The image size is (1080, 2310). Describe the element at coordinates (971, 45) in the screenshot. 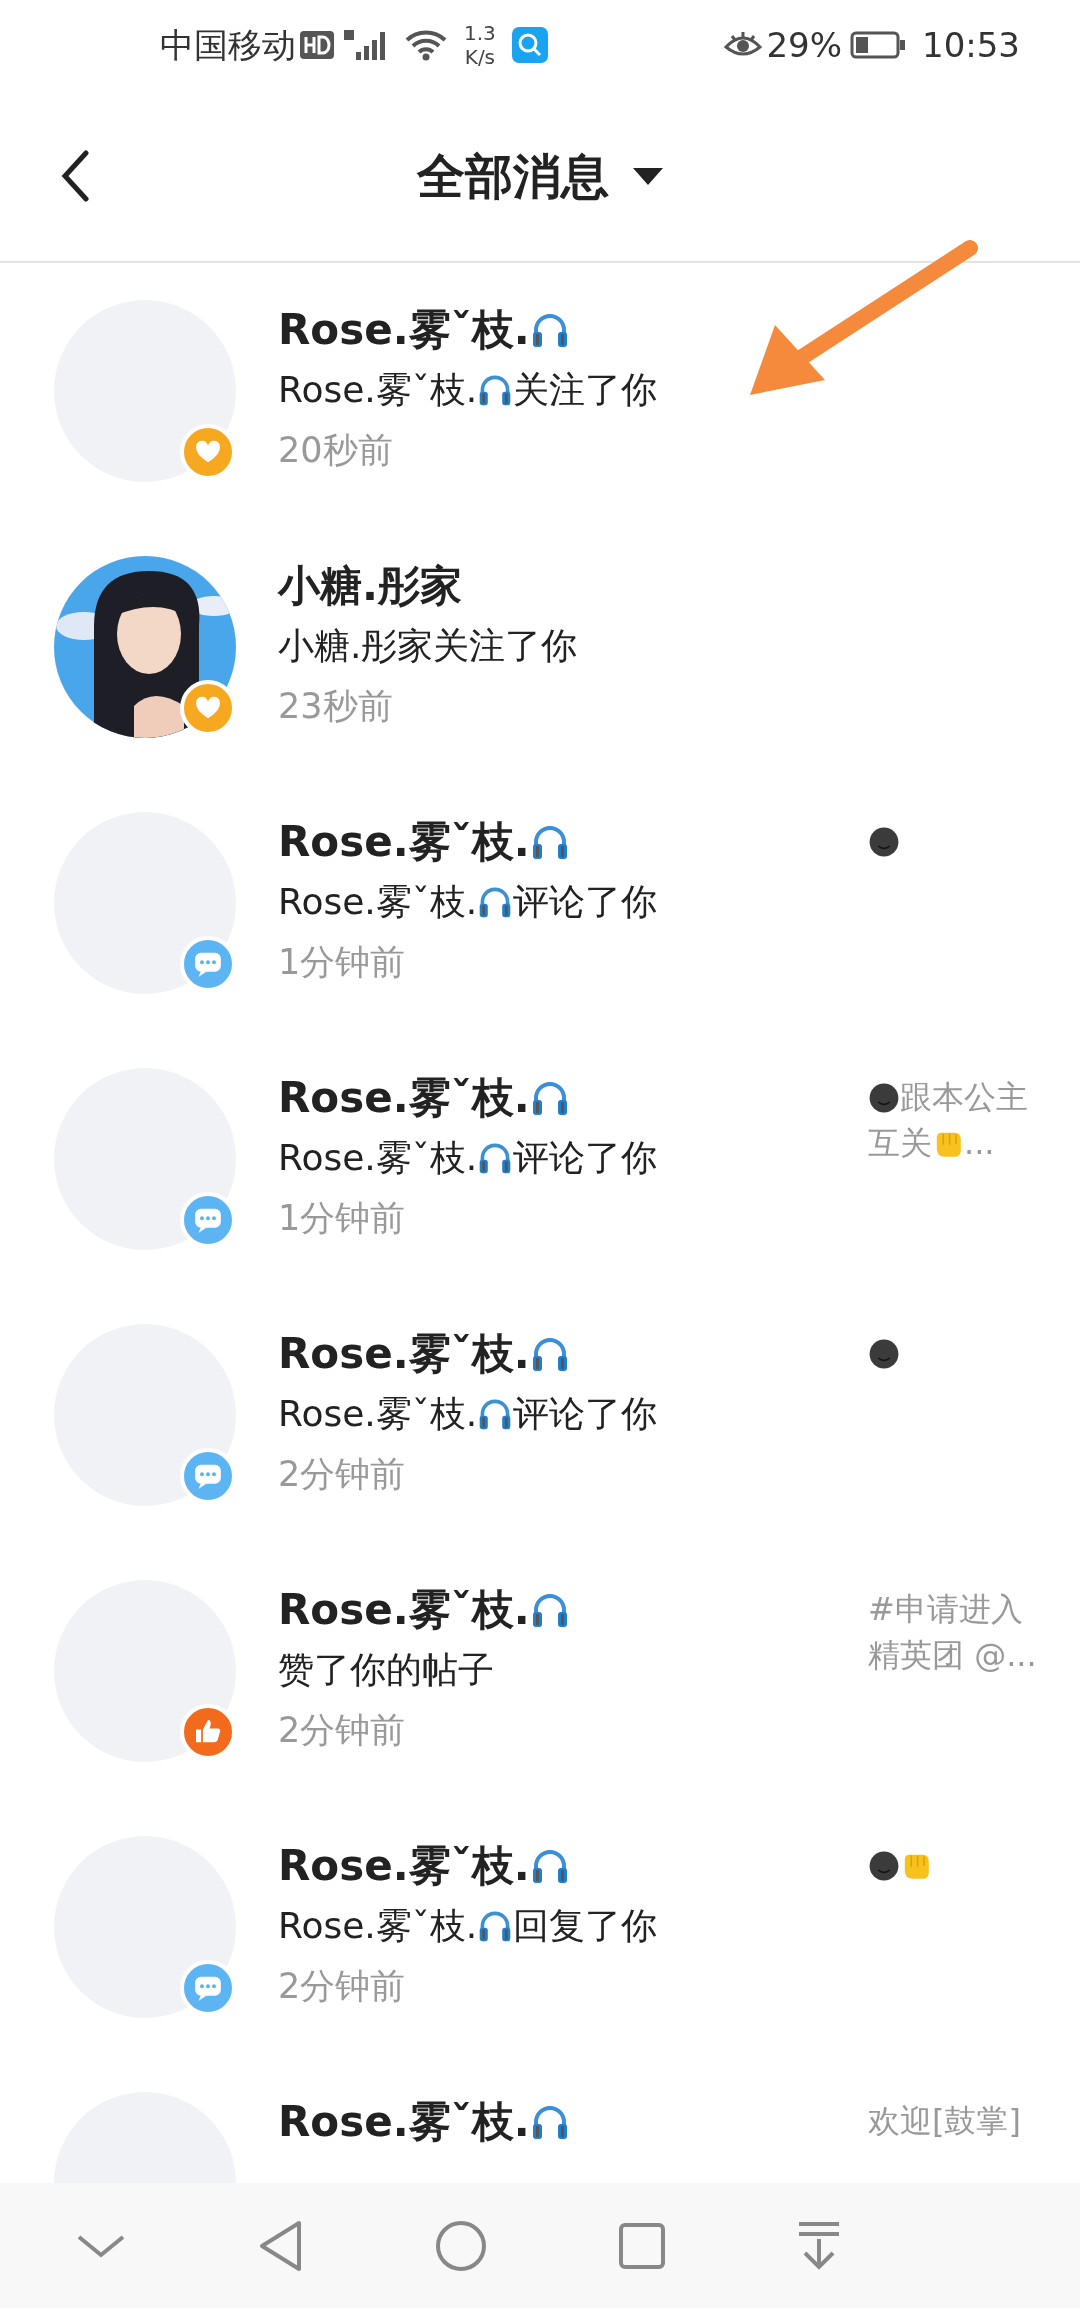

I see `clock-time: 10:53` at that location.